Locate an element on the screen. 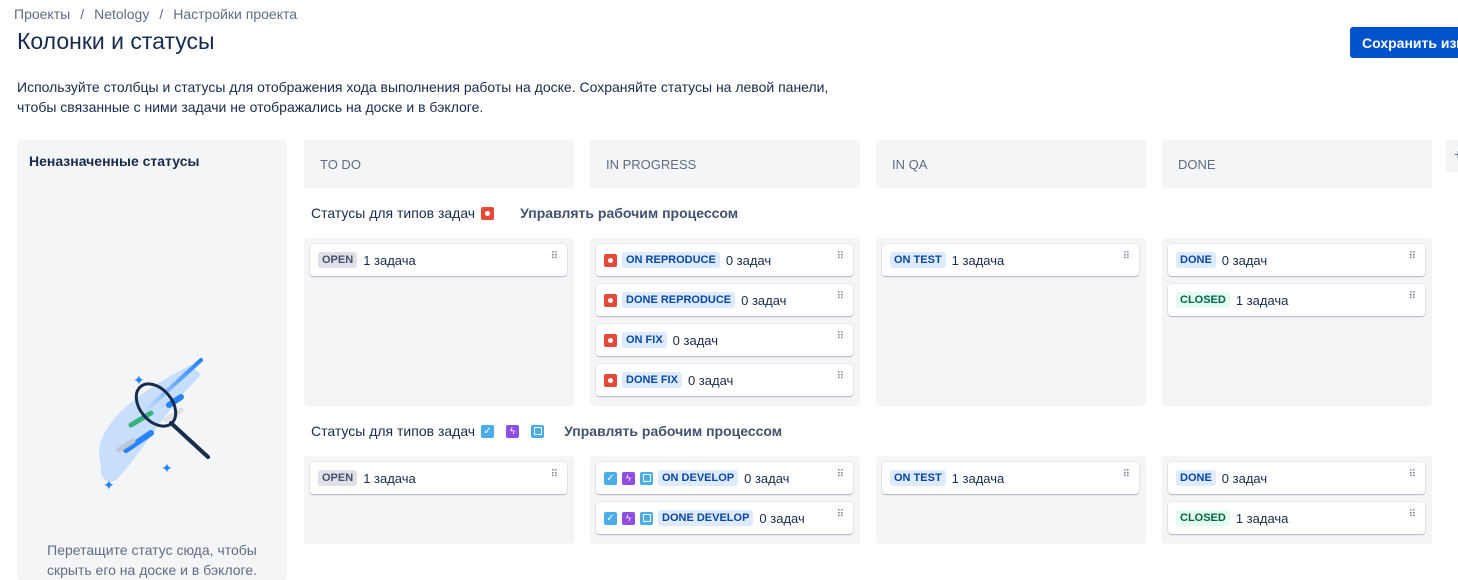 Image resolution: width=1458 pixels, height=580 pixels. status-card-done-reproduce: DONE REPRODUCE 0 задач ⠿ is located at coordinates (724, 300).